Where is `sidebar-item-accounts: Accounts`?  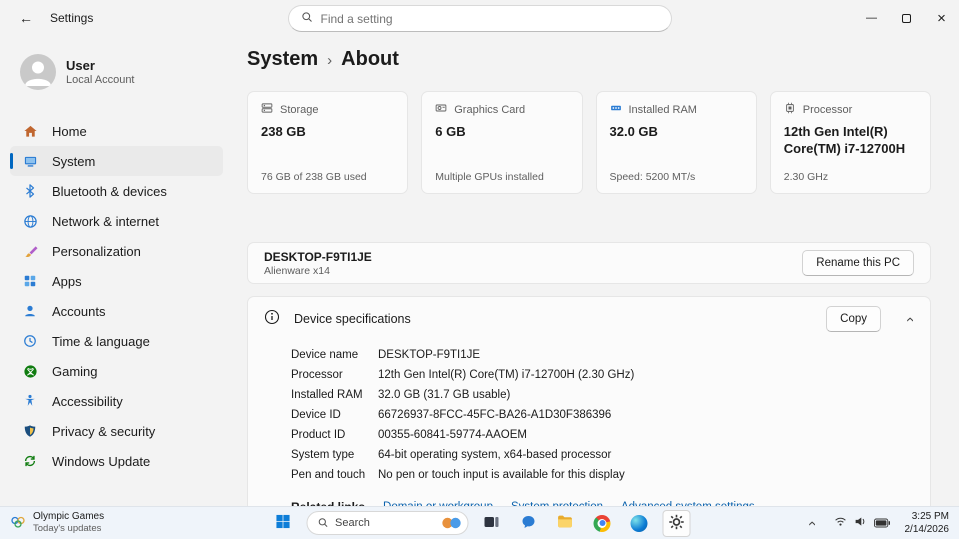 sidebar-item-accounts: Accounts is located at coordinates (116, 311).